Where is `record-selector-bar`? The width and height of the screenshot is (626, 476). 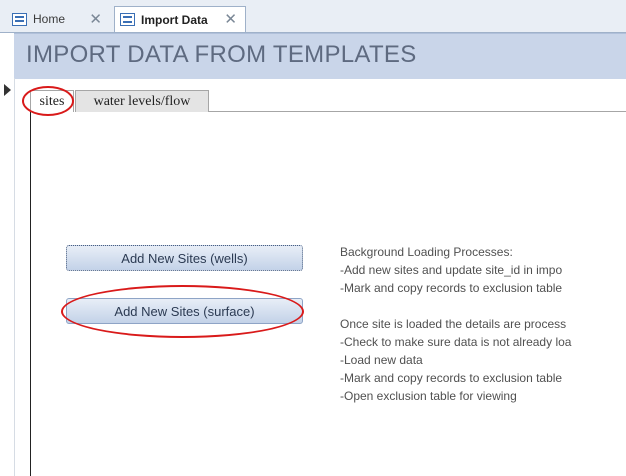 record-selector-bar is located at coordinates (7, 277).